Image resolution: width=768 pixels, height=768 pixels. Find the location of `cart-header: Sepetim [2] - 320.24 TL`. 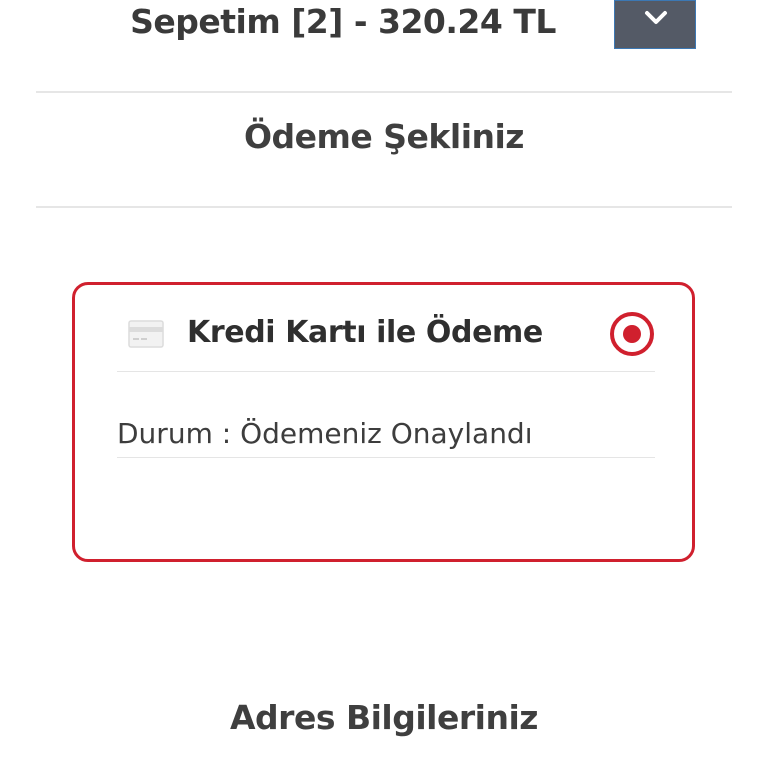

cart-header: Sepetim [2] - 320.24 TL is located at coordinates (384, 25).